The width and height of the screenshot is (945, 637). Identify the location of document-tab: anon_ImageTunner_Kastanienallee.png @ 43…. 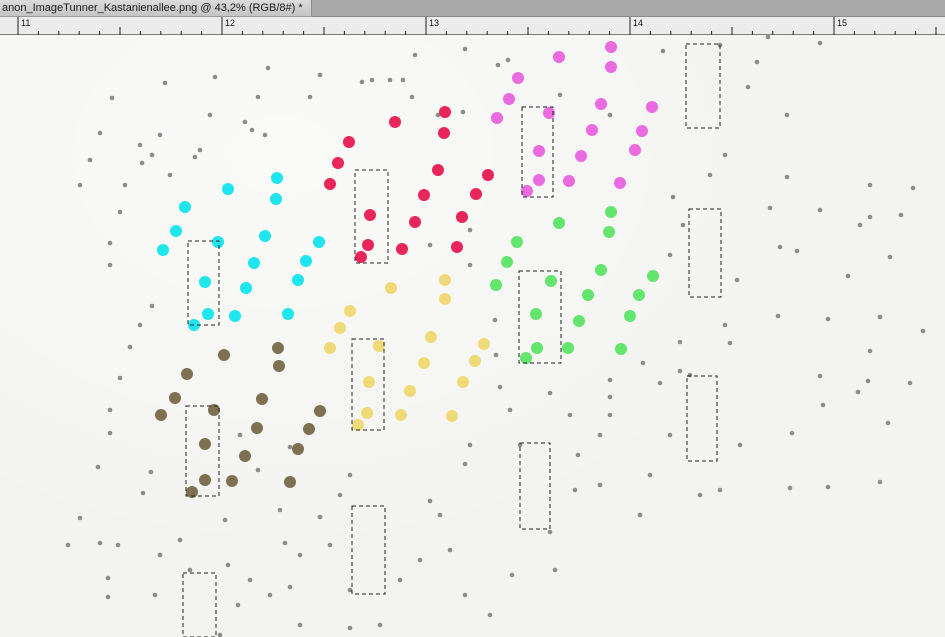
(156, 8).